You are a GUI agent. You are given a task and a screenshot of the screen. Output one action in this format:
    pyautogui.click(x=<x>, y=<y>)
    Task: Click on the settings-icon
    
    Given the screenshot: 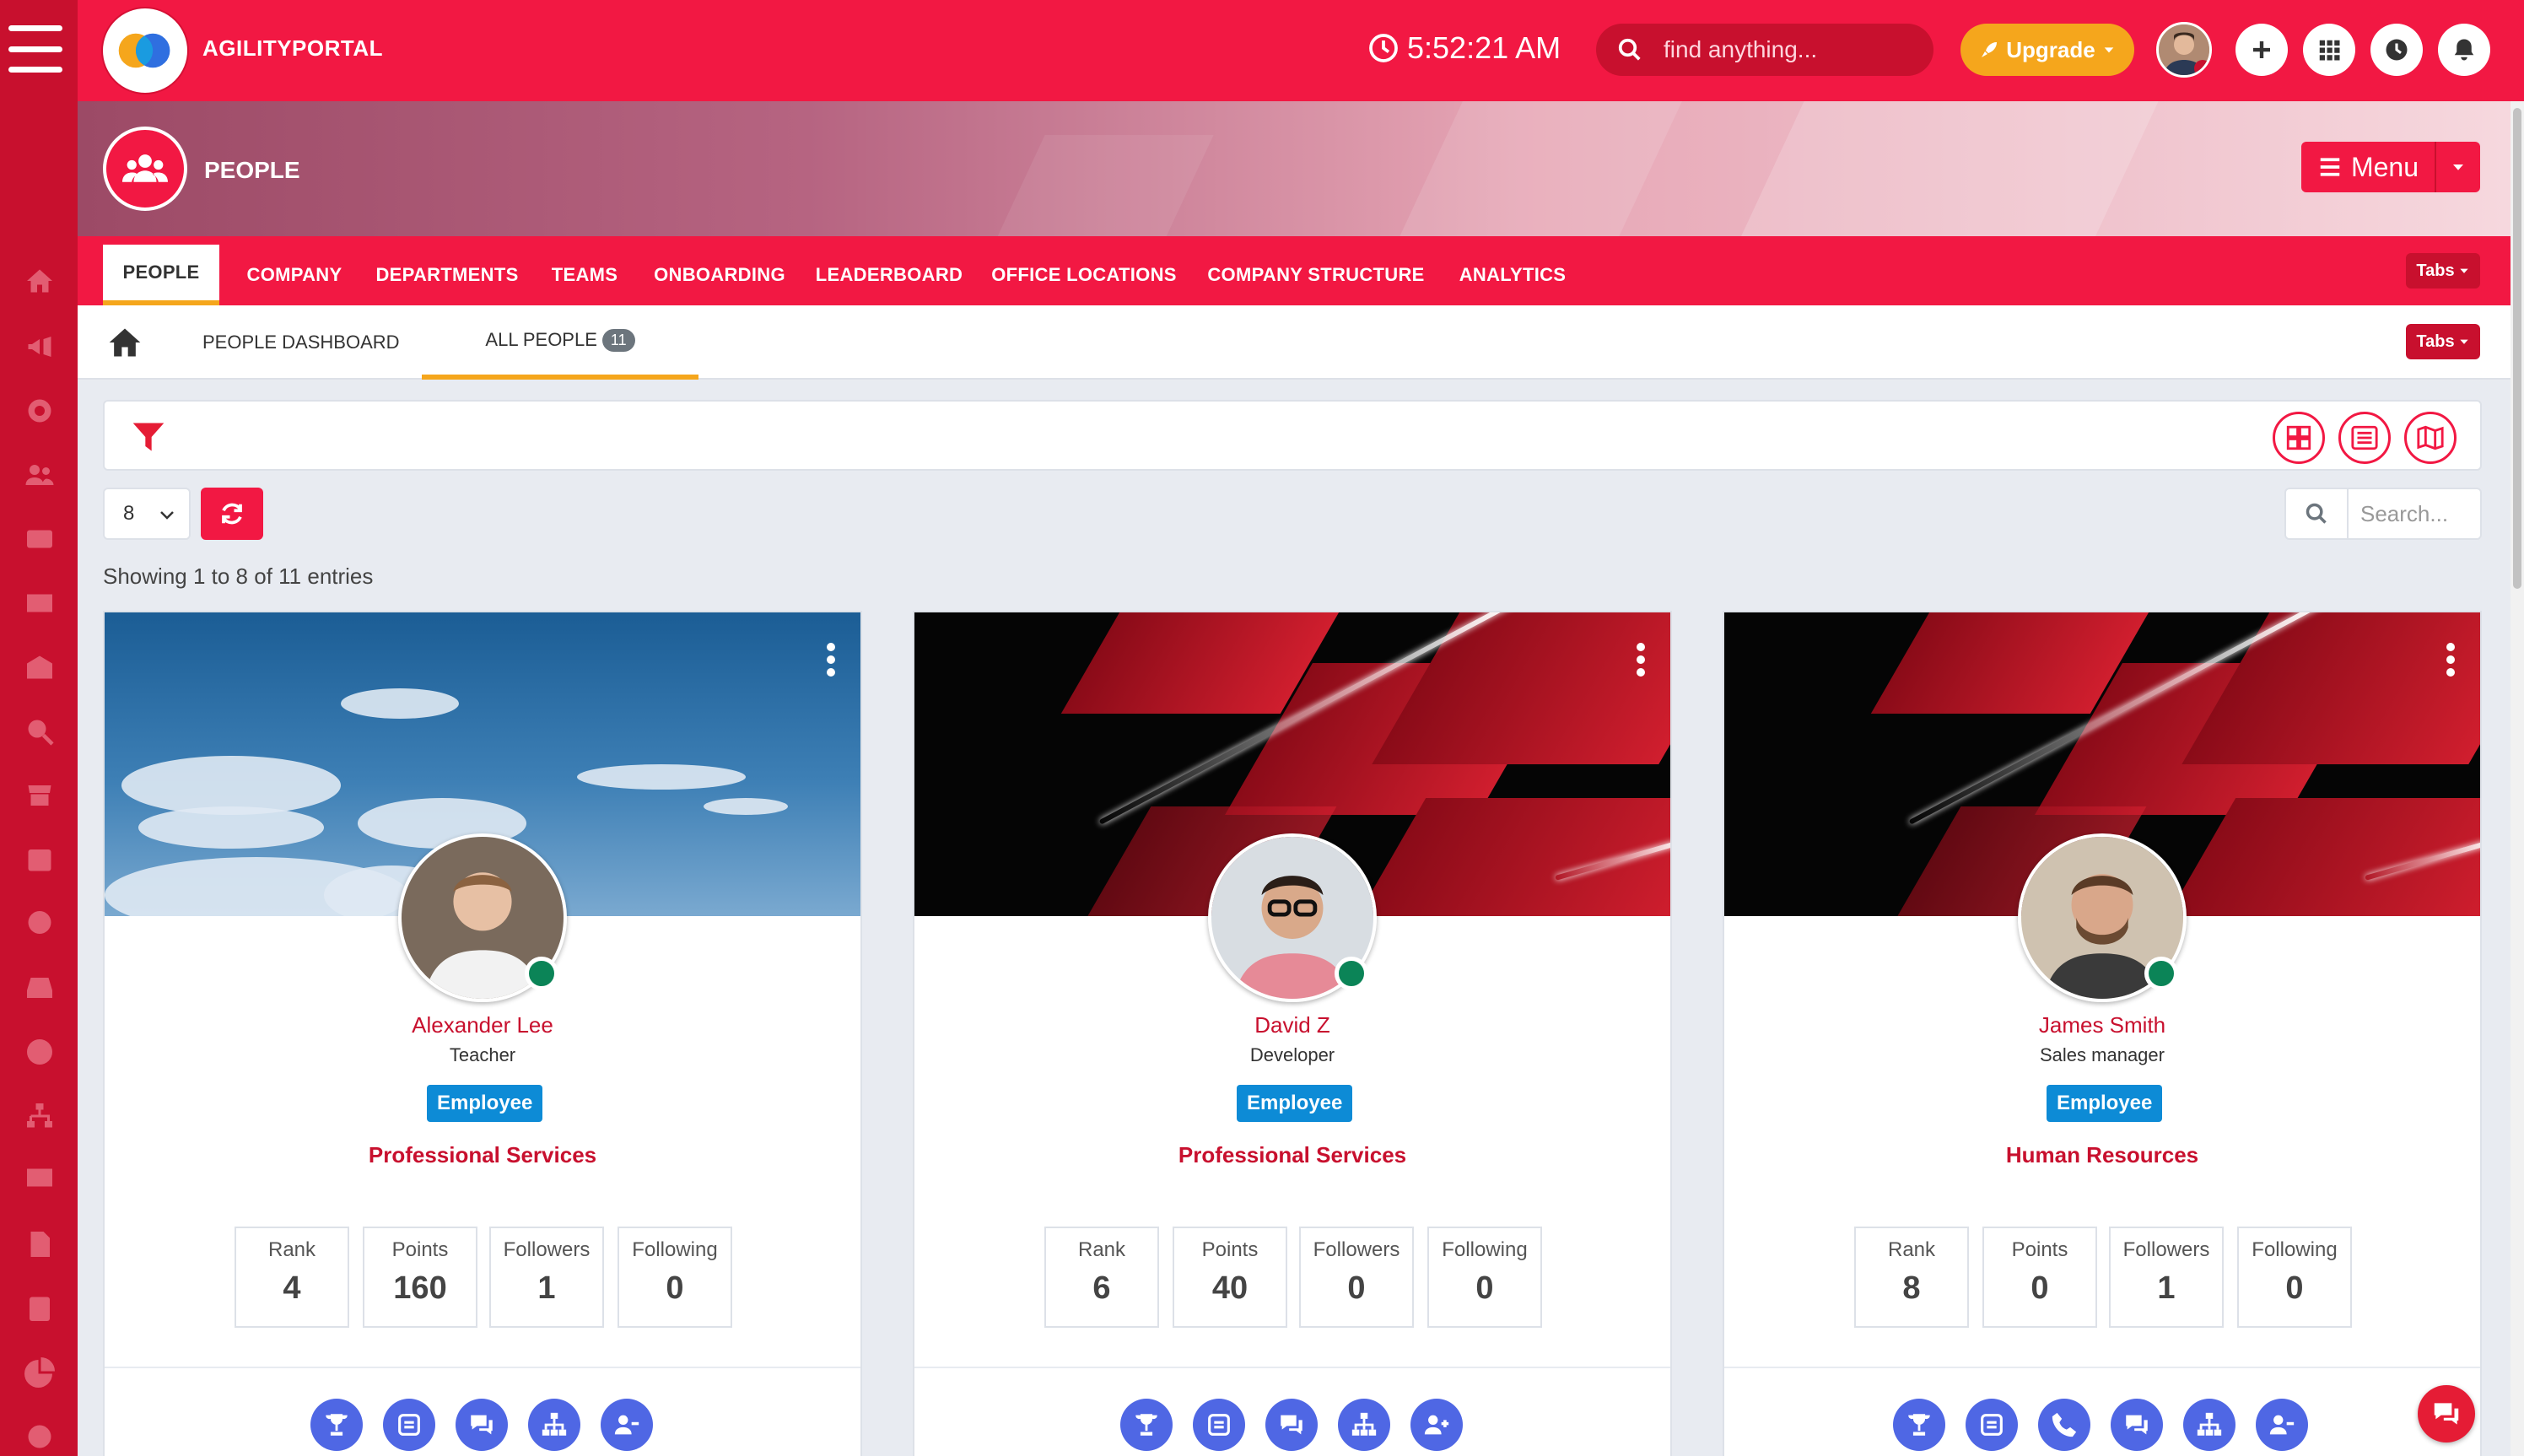 What is the action you would take?
    pyautogui.click(x=40, y=1437)
    